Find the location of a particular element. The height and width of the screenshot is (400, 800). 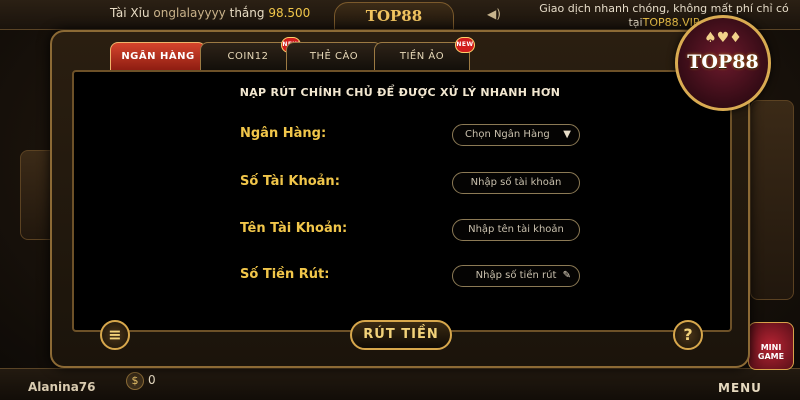

tab-coin12: COIN12 NEW is located at coordinates (250, 53).